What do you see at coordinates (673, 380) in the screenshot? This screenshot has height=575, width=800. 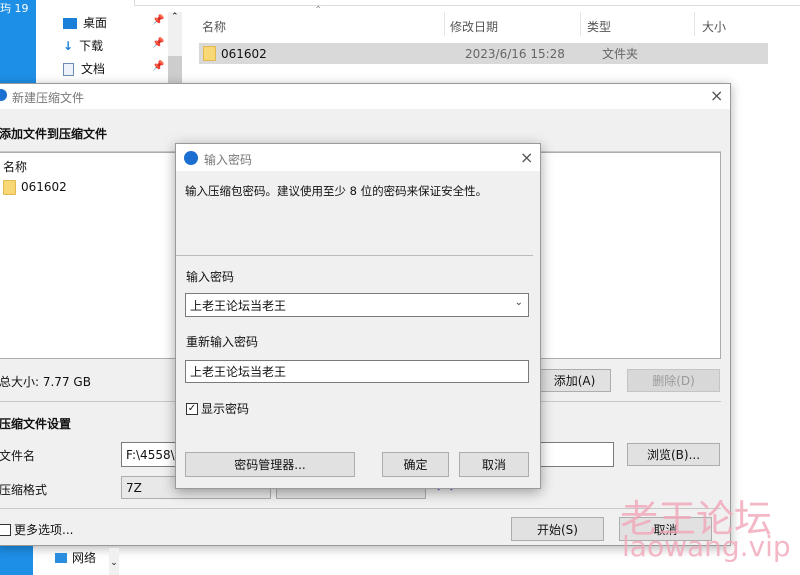 I see `delete-button: 删除(D)` at bounding box center [673, 380].